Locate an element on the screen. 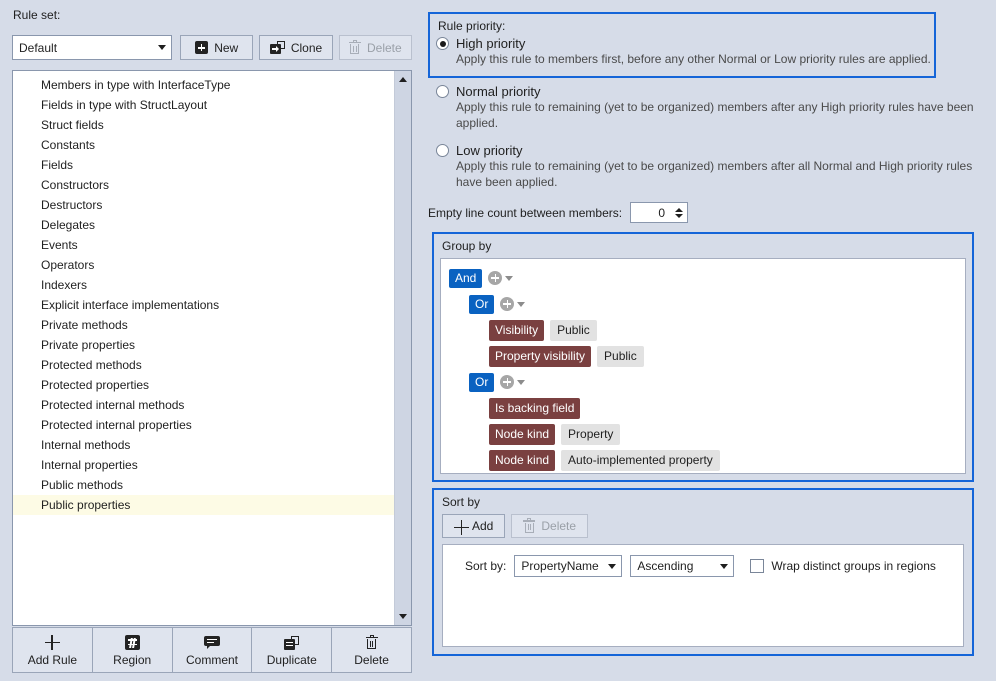 This screenshot has width=996, height=681. list-item: Private properties is located at coordinates (203, 345).